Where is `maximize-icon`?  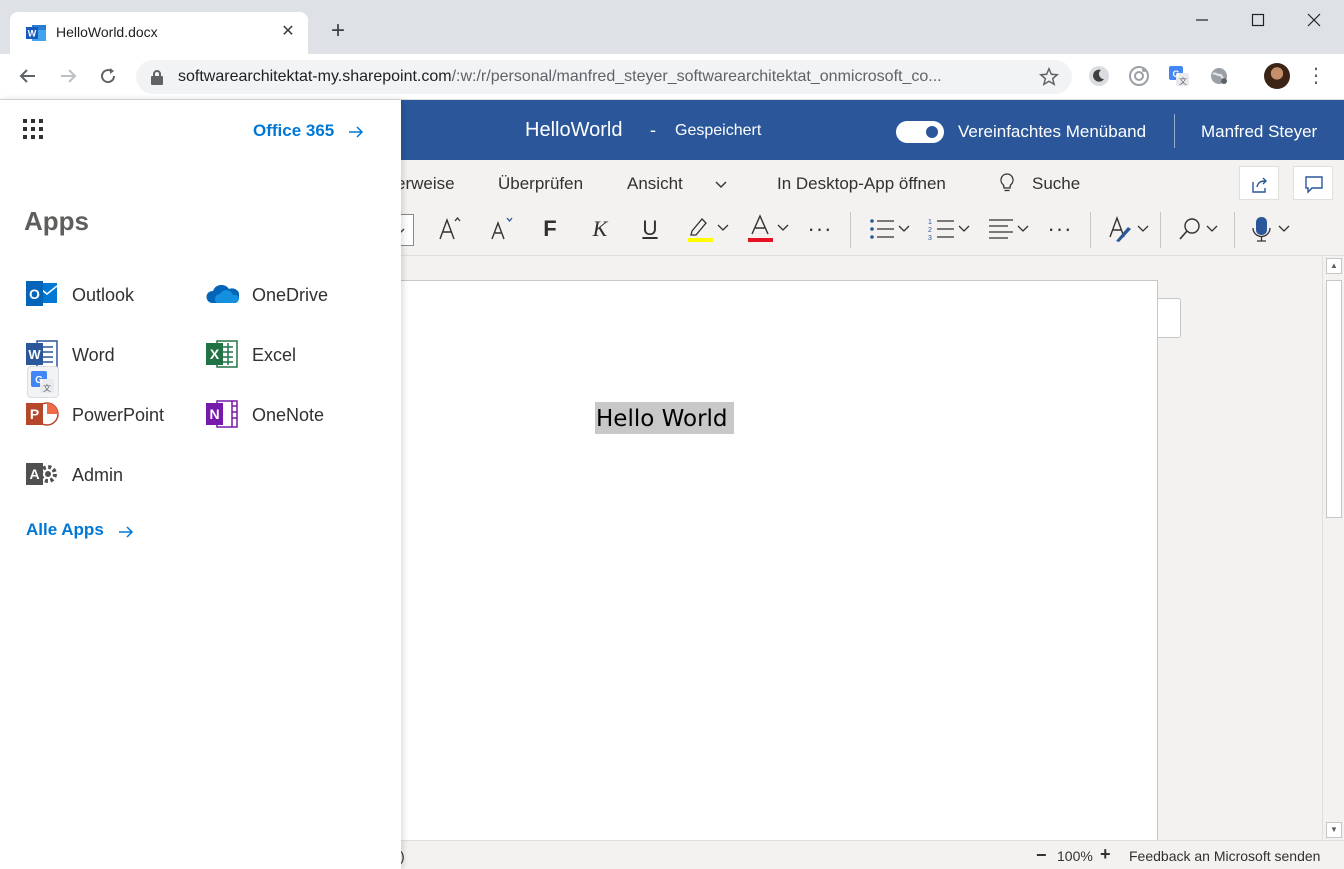 maximize-icon is located at coordinates (1258, 20).